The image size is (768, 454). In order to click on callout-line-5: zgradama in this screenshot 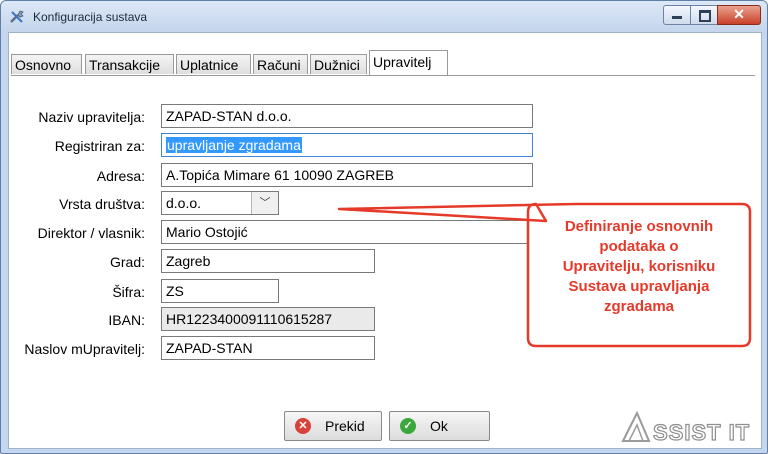, I will do `click(639, 306)`.